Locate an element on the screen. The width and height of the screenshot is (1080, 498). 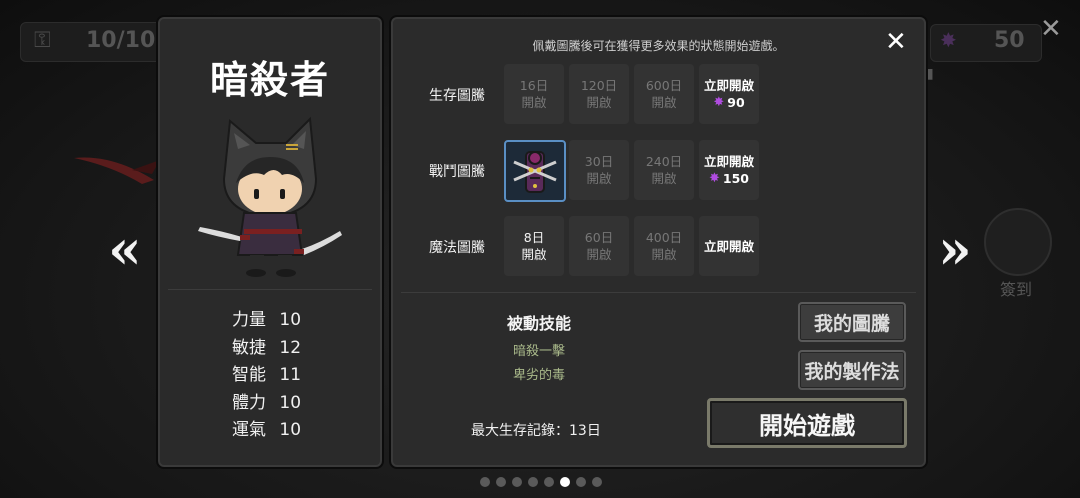
totem-slot-locked: 60日 開啟 is located at coordinates (599, 246).